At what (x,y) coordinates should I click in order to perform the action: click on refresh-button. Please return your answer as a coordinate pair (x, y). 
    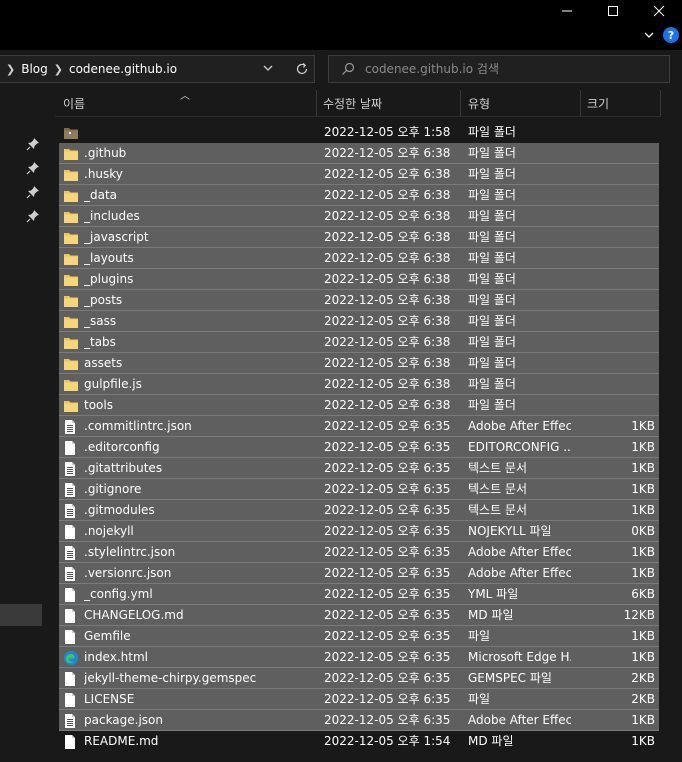
    Looking at the image, I should click on (301, 69).